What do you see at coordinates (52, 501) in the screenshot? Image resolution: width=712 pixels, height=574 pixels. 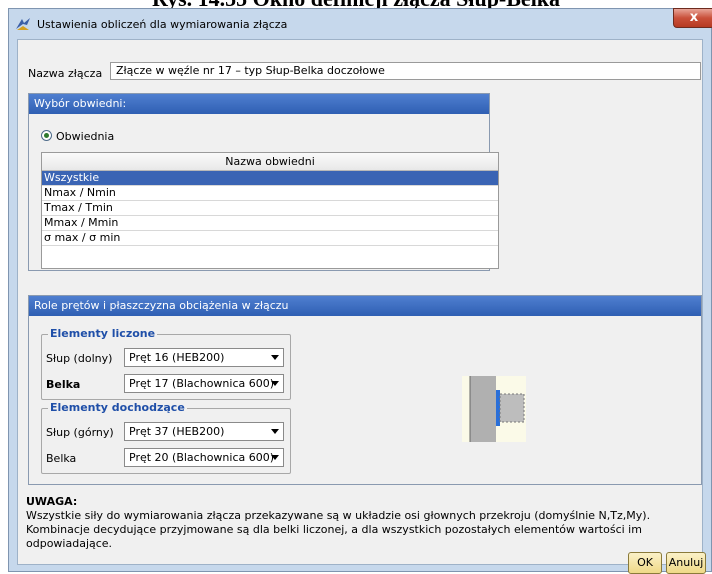 I see `note-title: UWAGA:` at bounding box center [52, 501].